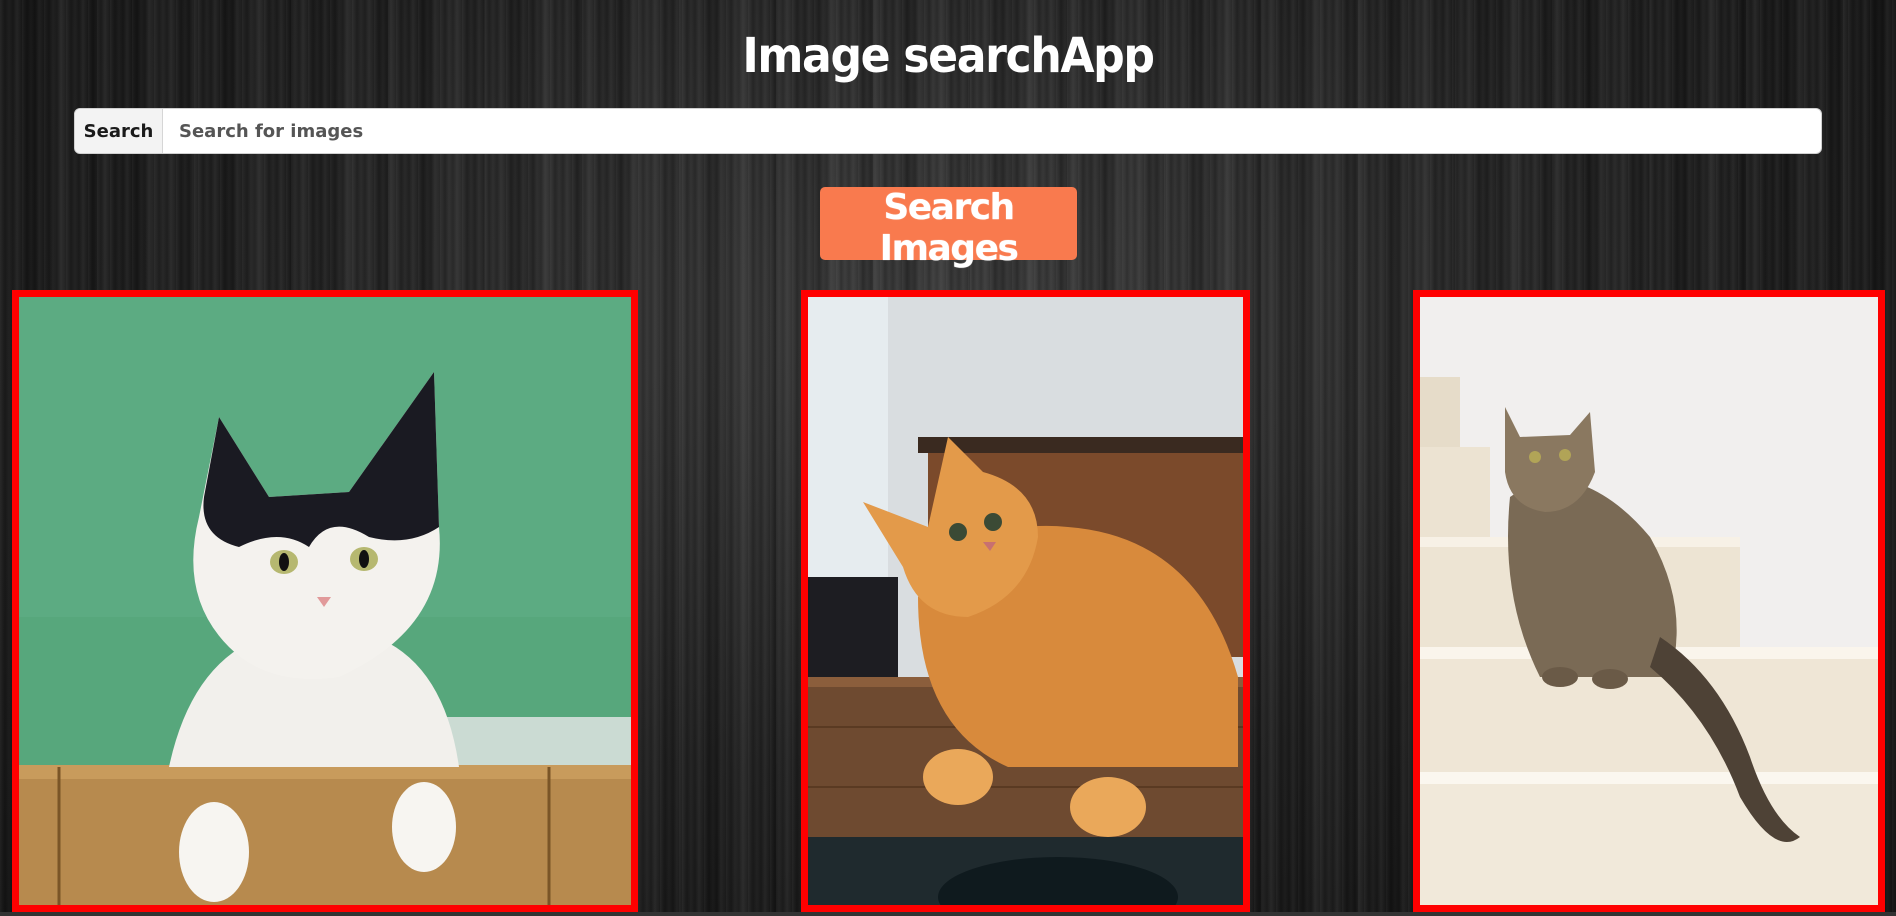 This screenshot has width=1896, height=916. I want to click on app-title: Image searchApp, so click(948, 56).